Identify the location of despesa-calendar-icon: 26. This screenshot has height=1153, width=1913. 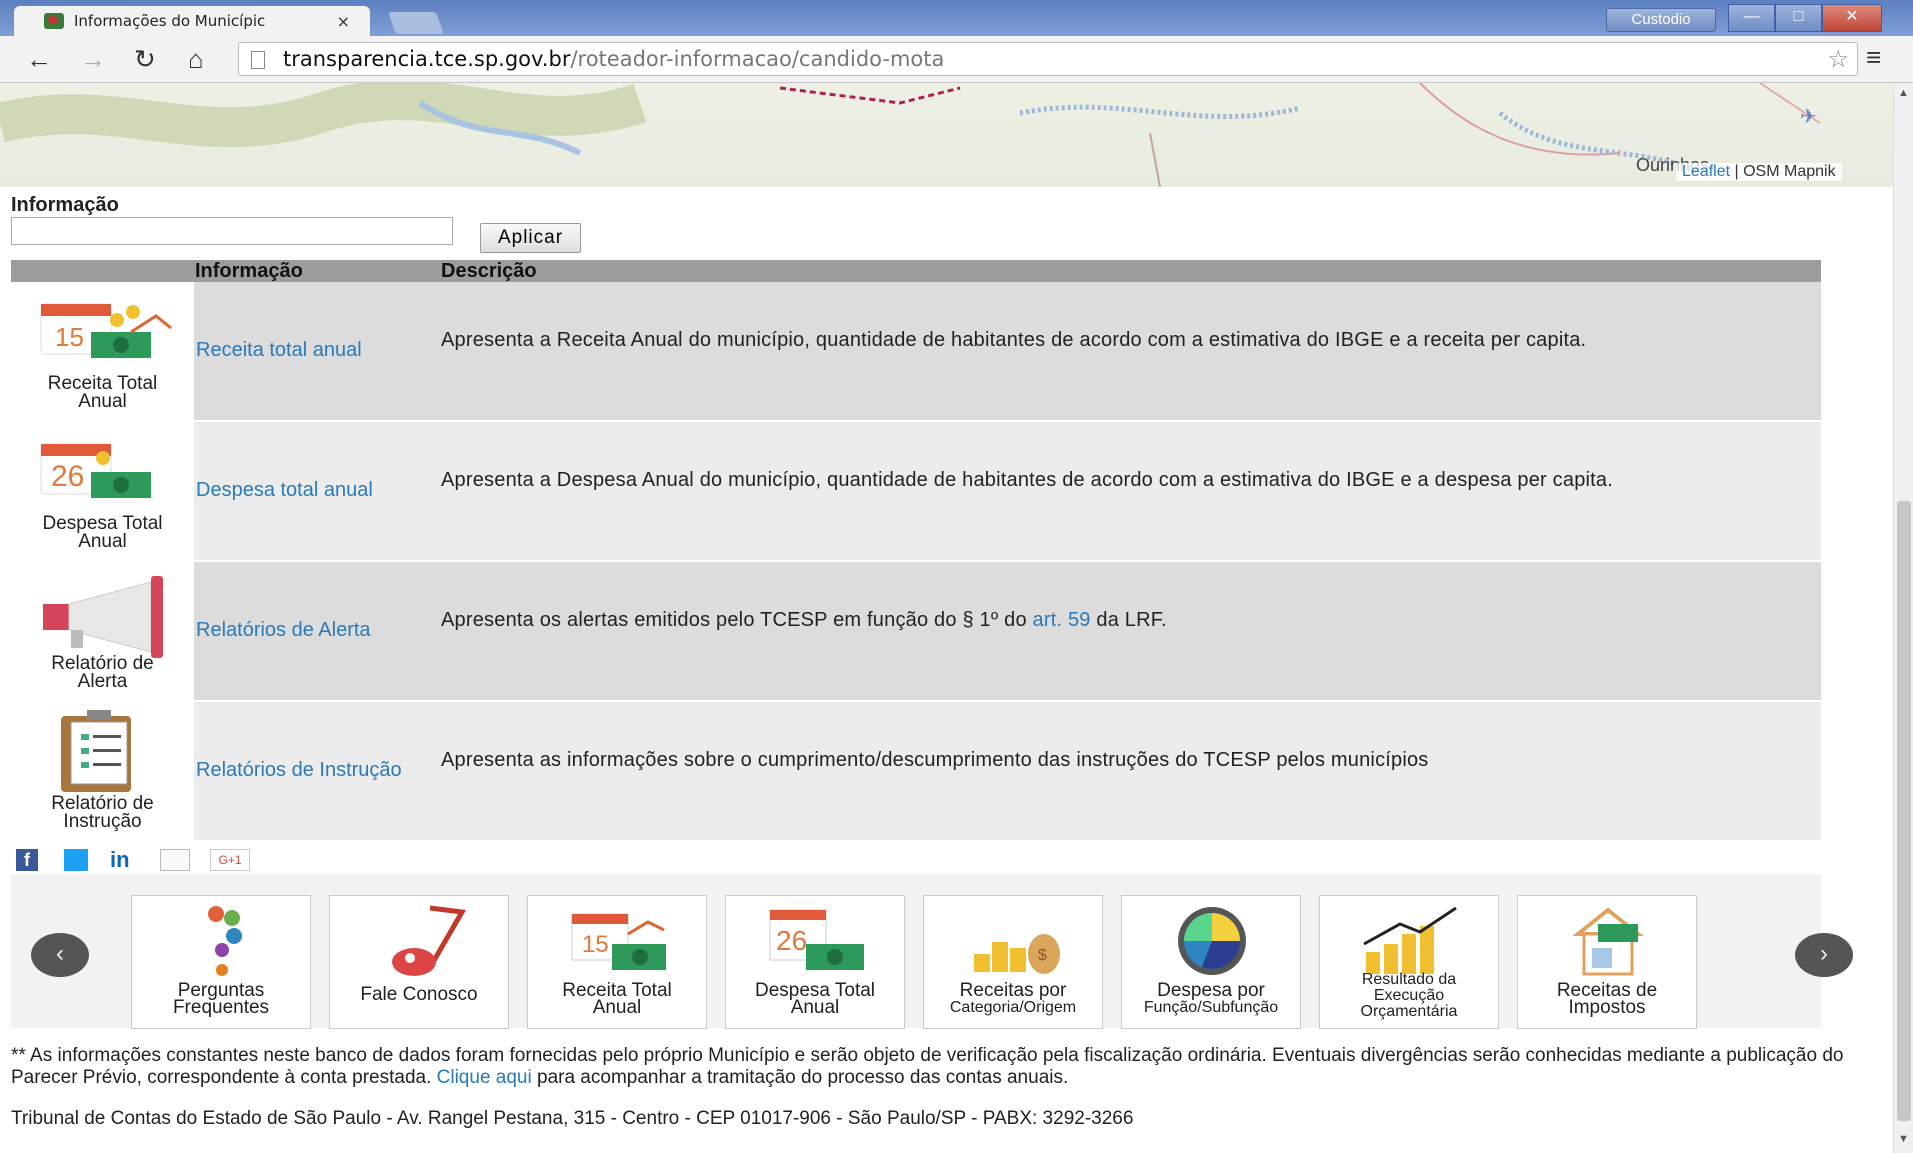
(816, 939).